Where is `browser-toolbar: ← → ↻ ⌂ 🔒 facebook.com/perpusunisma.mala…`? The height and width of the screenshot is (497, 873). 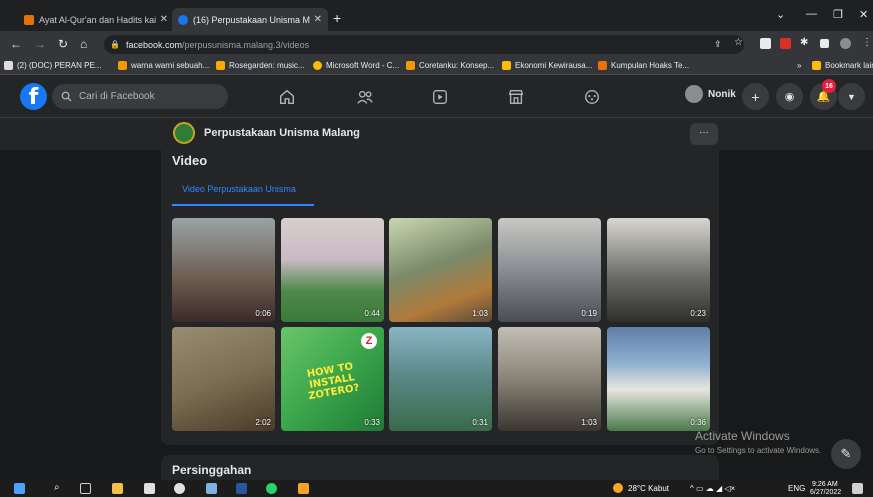 browser-toolbar: ← → ↻ ⌂ 🔒 facebook.com/perpusunisma.mala… is located at coordinates (436, 44).